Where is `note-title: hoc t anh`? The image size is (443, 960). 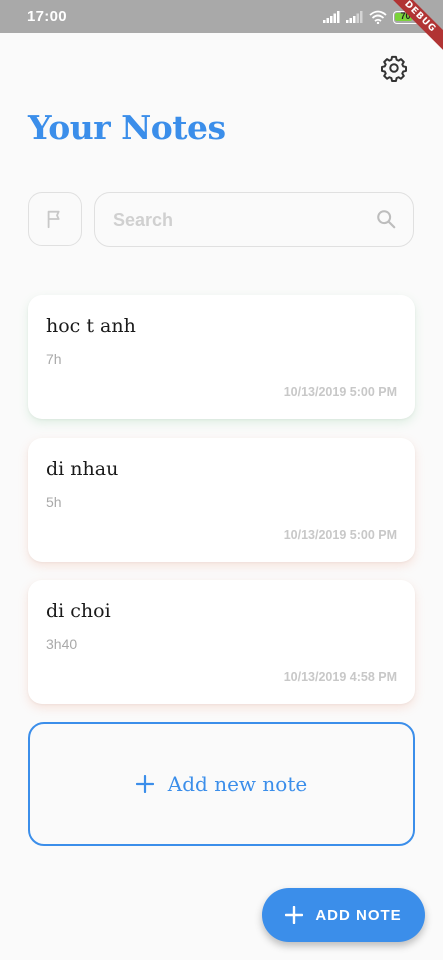
note-title: hoc t anh is located at coordinates (91, 326).